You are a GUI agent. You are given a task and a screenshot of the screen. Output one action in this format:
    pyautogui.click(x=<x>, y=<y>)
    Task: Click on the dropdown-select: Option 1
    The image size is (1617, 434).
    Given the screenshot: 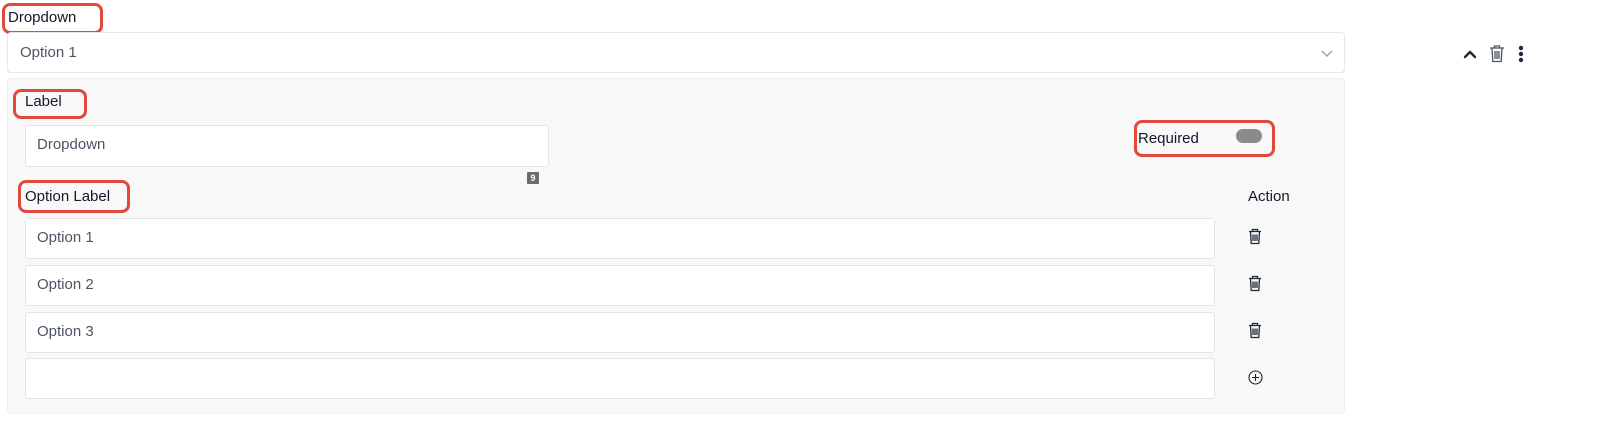 What is the action you would take?
    pyautogui.click(x=676, y=52)
    